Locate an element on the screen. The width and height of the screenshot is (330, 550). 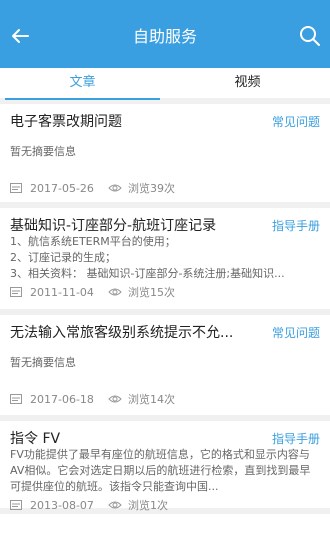
tab-bar: 文章 视频 is located at coordinates (165, 86).